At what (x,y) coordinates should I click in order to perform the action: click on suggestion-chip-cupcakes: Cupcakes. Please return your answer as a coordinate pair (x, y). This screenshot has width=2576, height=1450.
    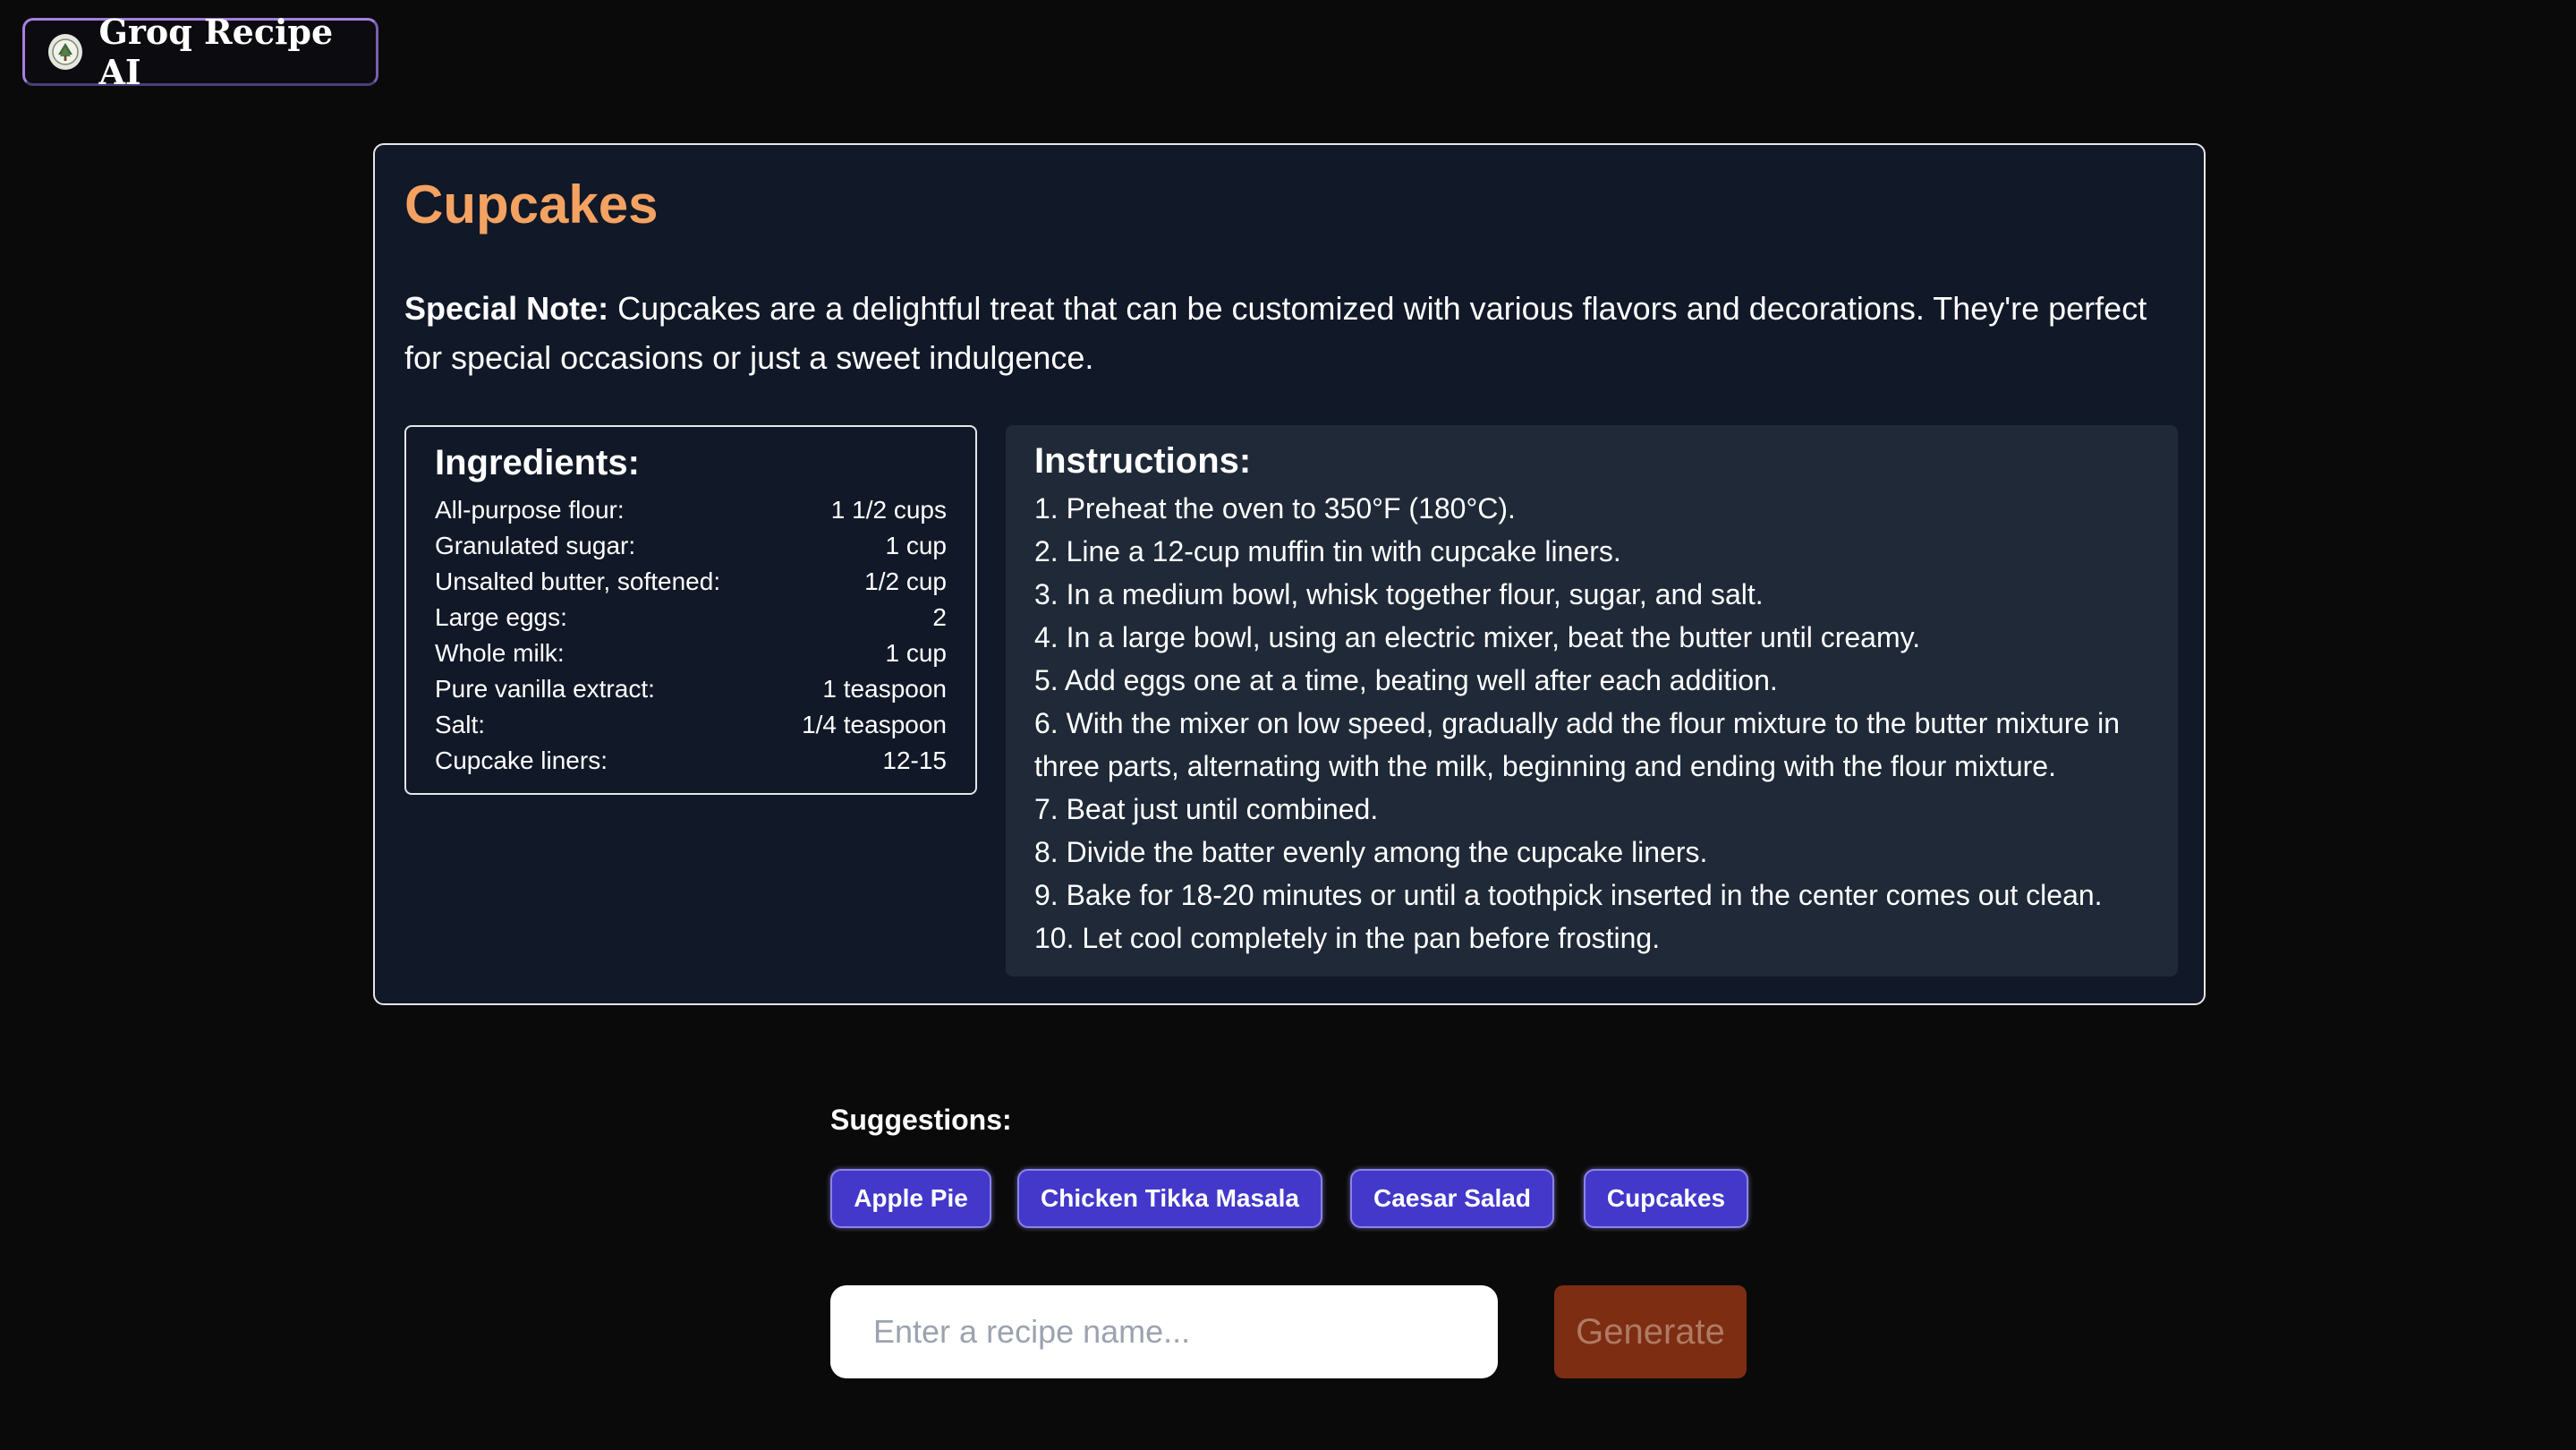
    Looking at the image, I should click on (1666, 1198).